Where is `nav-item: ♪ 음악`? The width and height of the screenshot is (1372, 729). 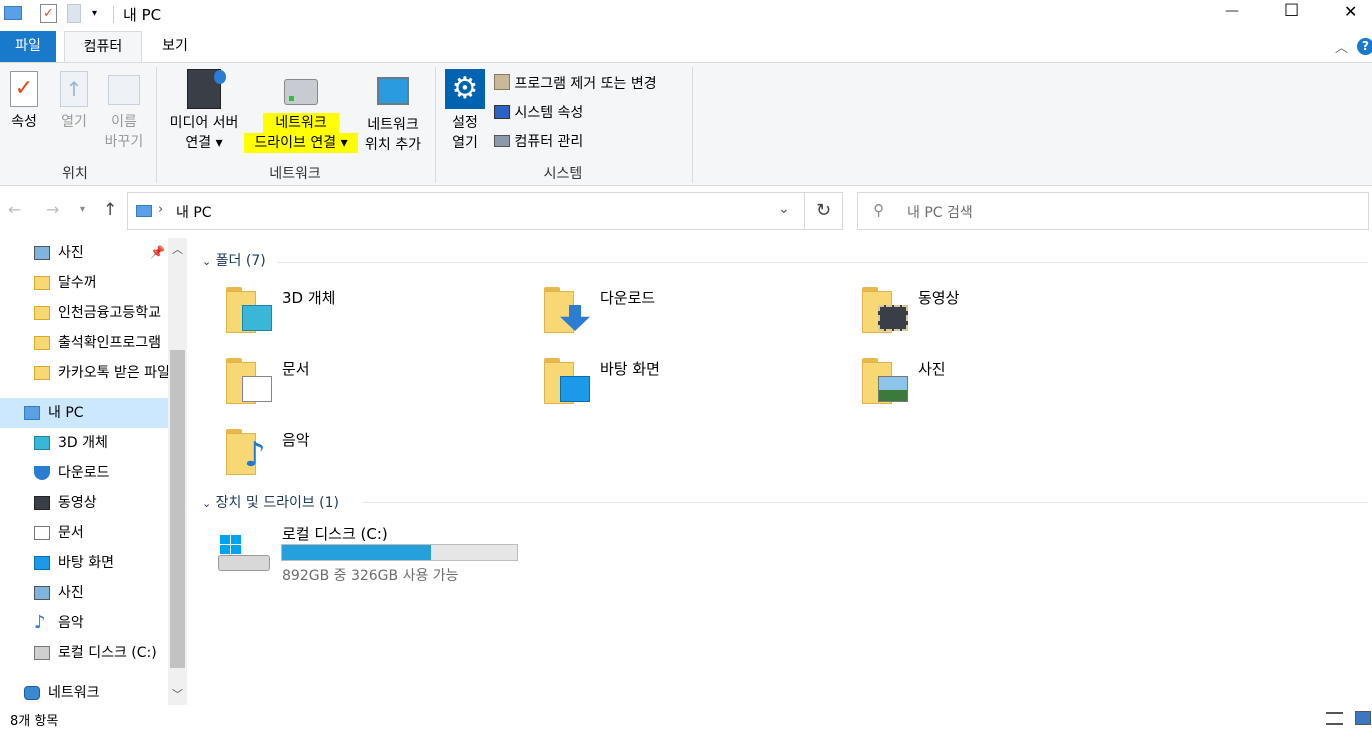 nav-item: ♪ 음악 is located at coordinates (84, 623).